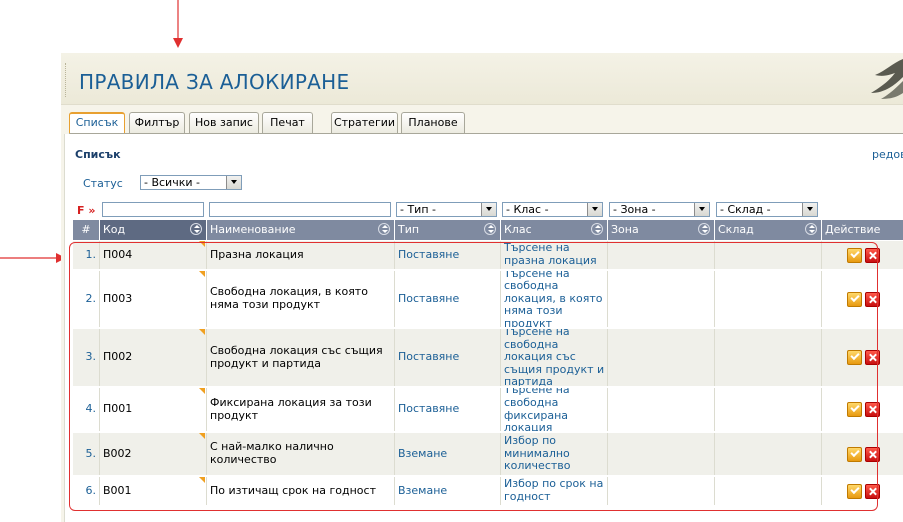 This screenshot has height=522, width=903. I want to click on warehouse-filter-select: - Склад -, so click(767, 209).